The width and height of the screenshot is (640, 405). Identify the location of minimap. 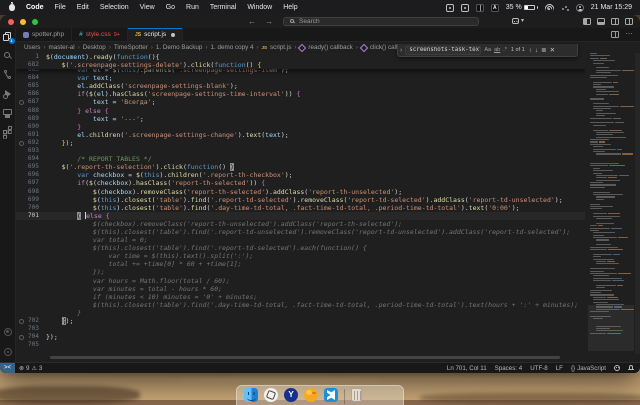
(611, 203).